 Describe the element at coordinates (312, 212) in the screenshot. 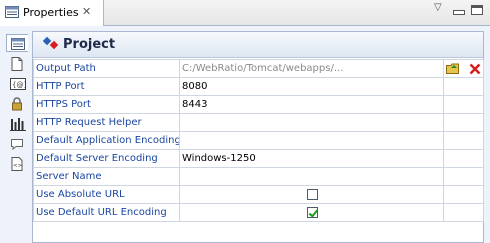

I see `use-default-url-encoding-checkbox` at that location.